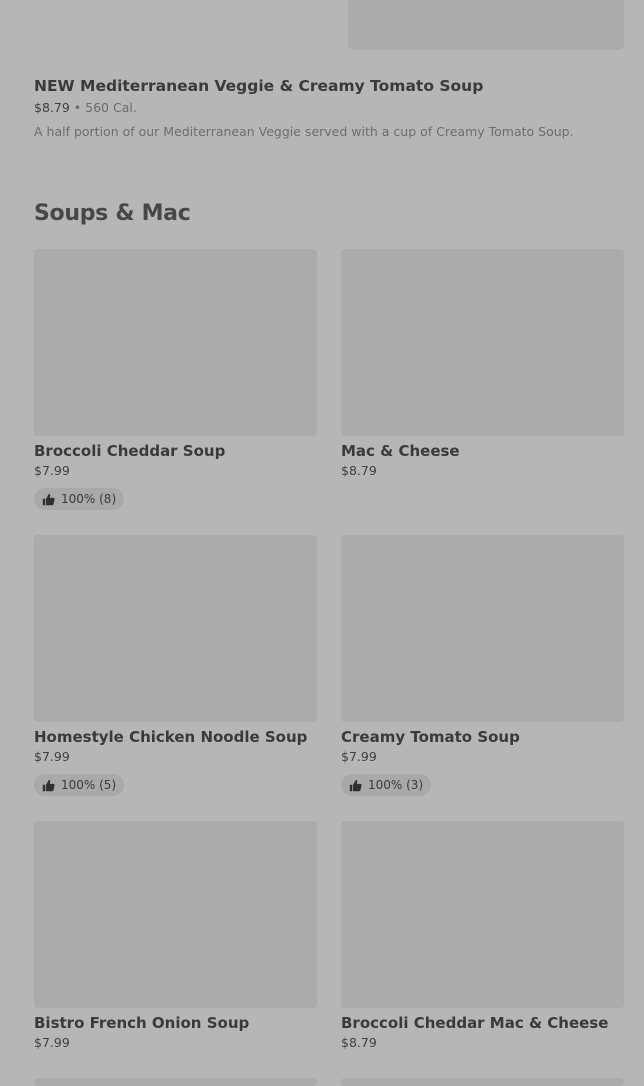  What do you see at coordinates (396, 785) in the screenshot?
I see `rating-text: 100% (3)` at bounding box center [396, 785].